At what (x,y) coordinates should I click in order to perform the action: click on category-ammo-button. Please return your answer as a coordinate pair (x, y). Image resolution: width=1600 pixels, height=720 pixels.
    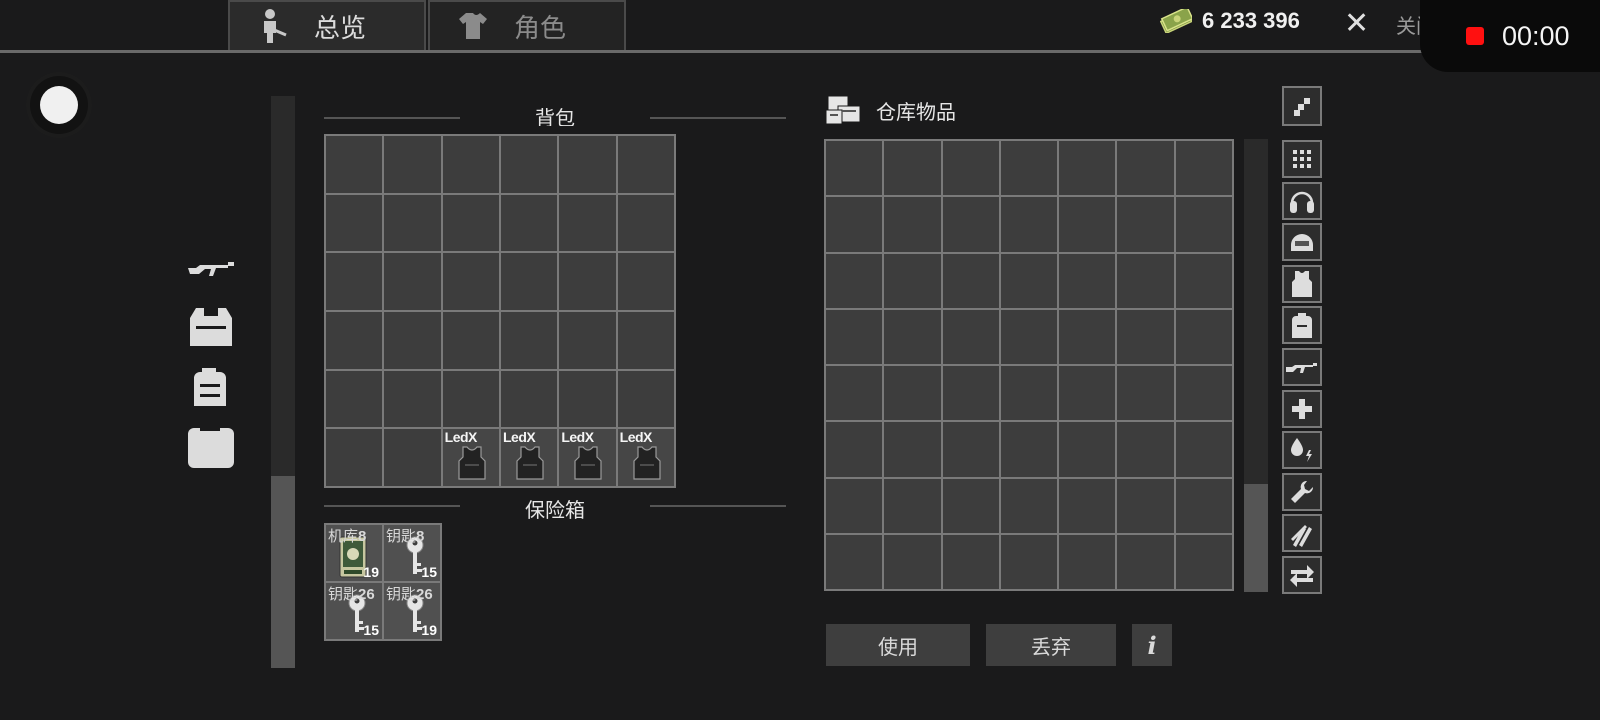
    Looking at the image, I should click on (1302, 533).